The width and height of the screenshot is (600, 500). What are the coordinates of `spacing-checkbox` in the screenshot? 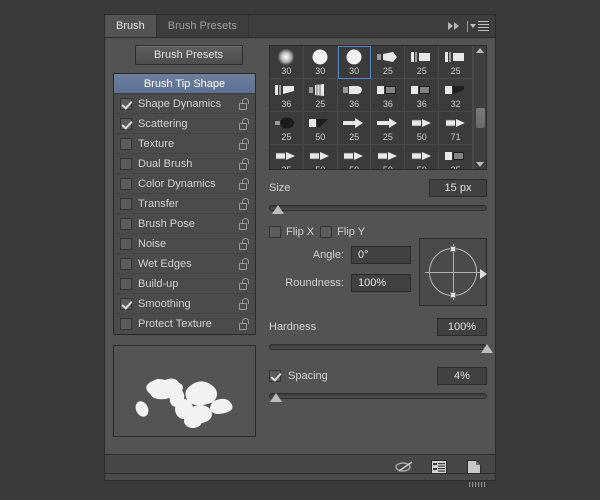 It's located at (275, 376).